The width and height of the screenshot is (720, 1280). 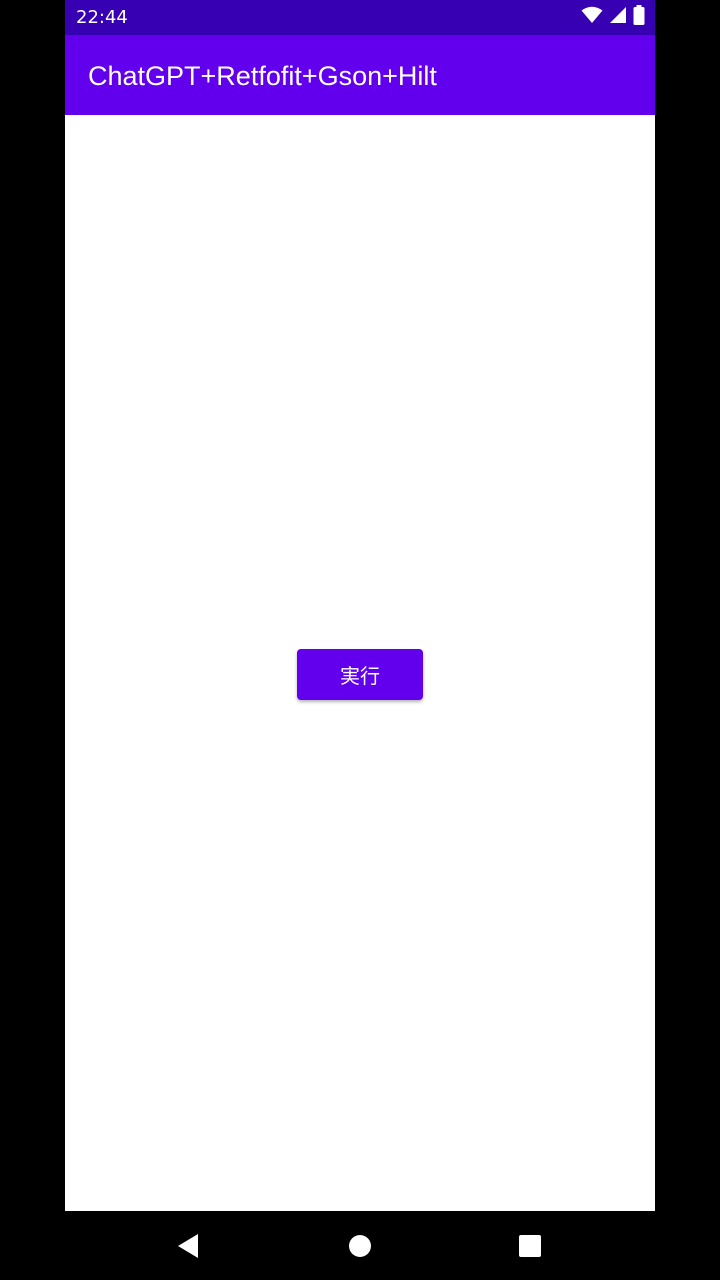 What do you see at coordinates (530, 1246) in the screenshot?
I see `recents-icon` at bounding box center [530, 1246].